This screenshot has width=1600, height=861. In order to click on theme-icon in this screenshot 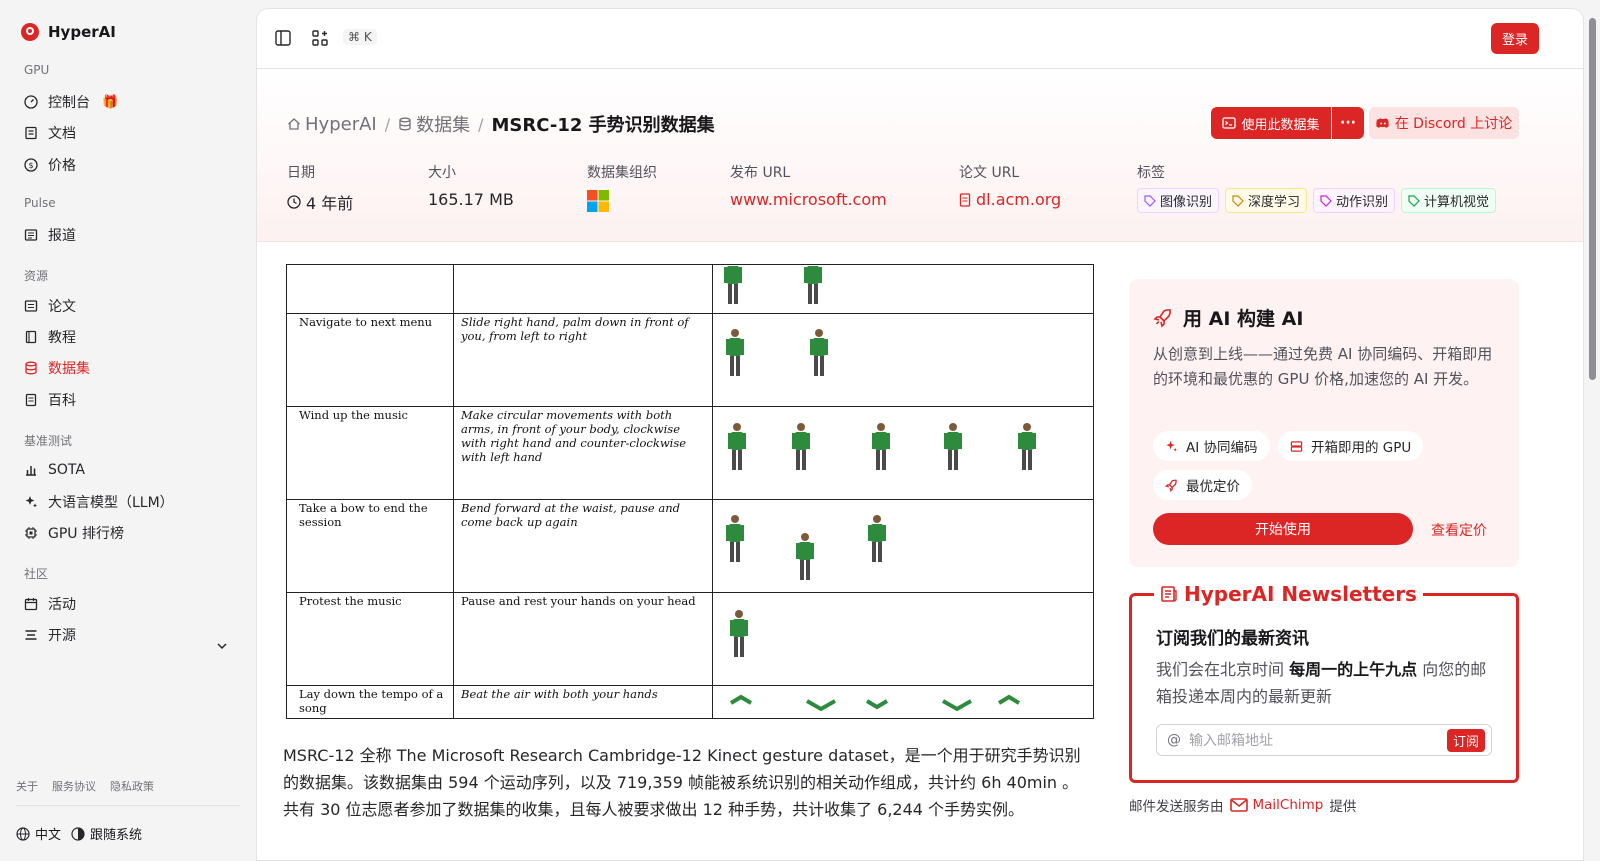, I will do `click(78, 833)`.